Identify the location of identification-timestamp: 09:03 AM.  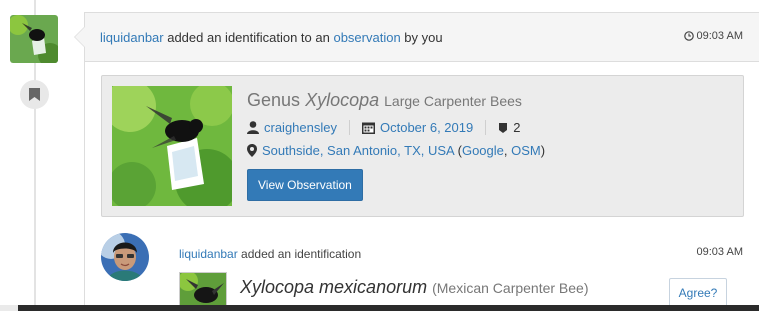
(719, 252).